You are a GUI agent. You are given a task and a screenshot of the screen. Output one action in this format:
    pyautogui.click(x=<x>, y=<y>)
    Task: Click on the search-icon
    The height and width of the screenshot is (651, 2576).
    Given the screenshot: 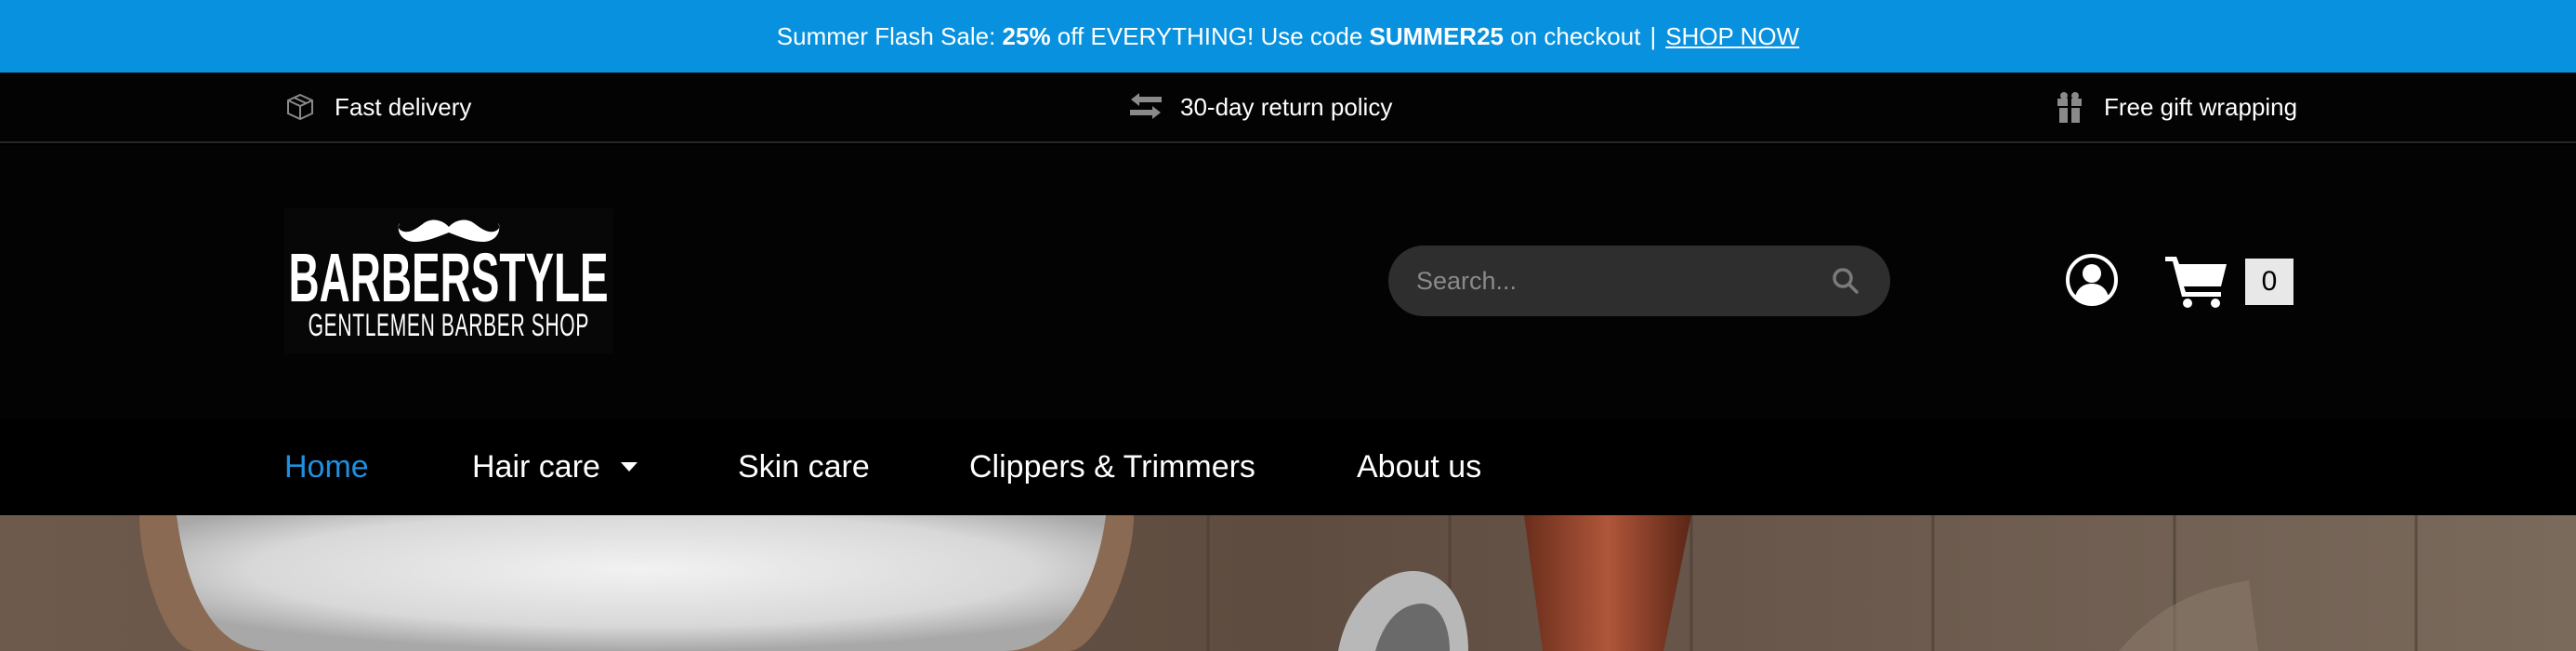 What is the action you would take?
    pyautogui.click(x=1845, y=281)
    